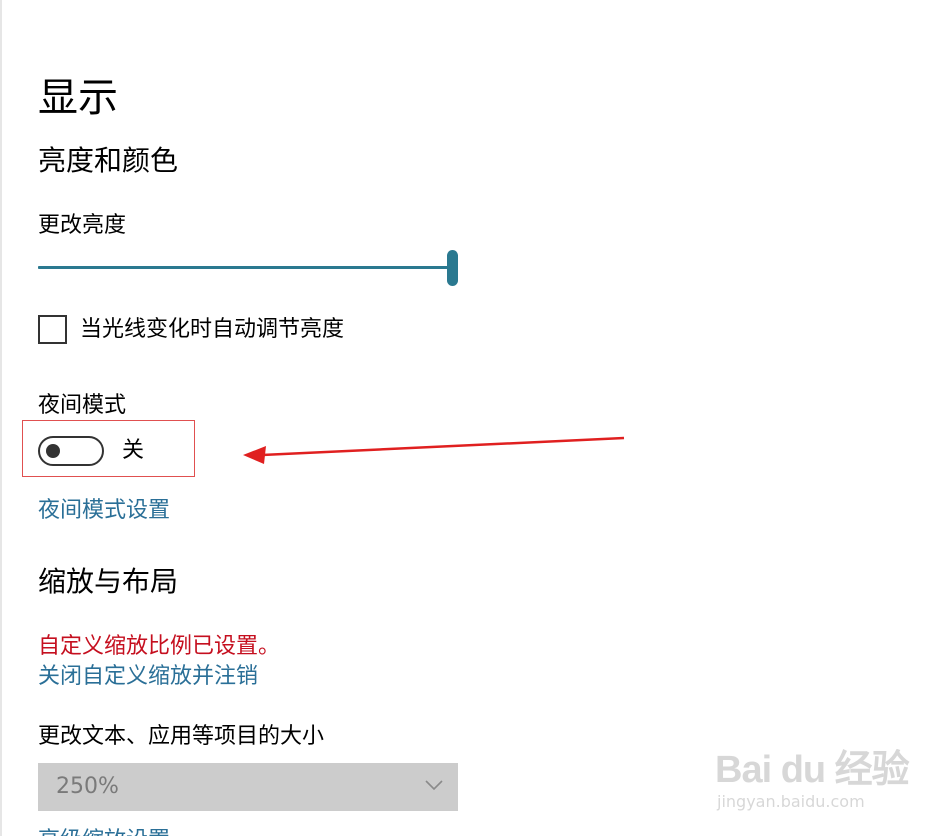 The image size is (934, 836). What do you see at coordinates (108, 160) in the screenshot?
I see `section-title-brightness-color: 亮度和颜色` at bounding box center [108, 160].